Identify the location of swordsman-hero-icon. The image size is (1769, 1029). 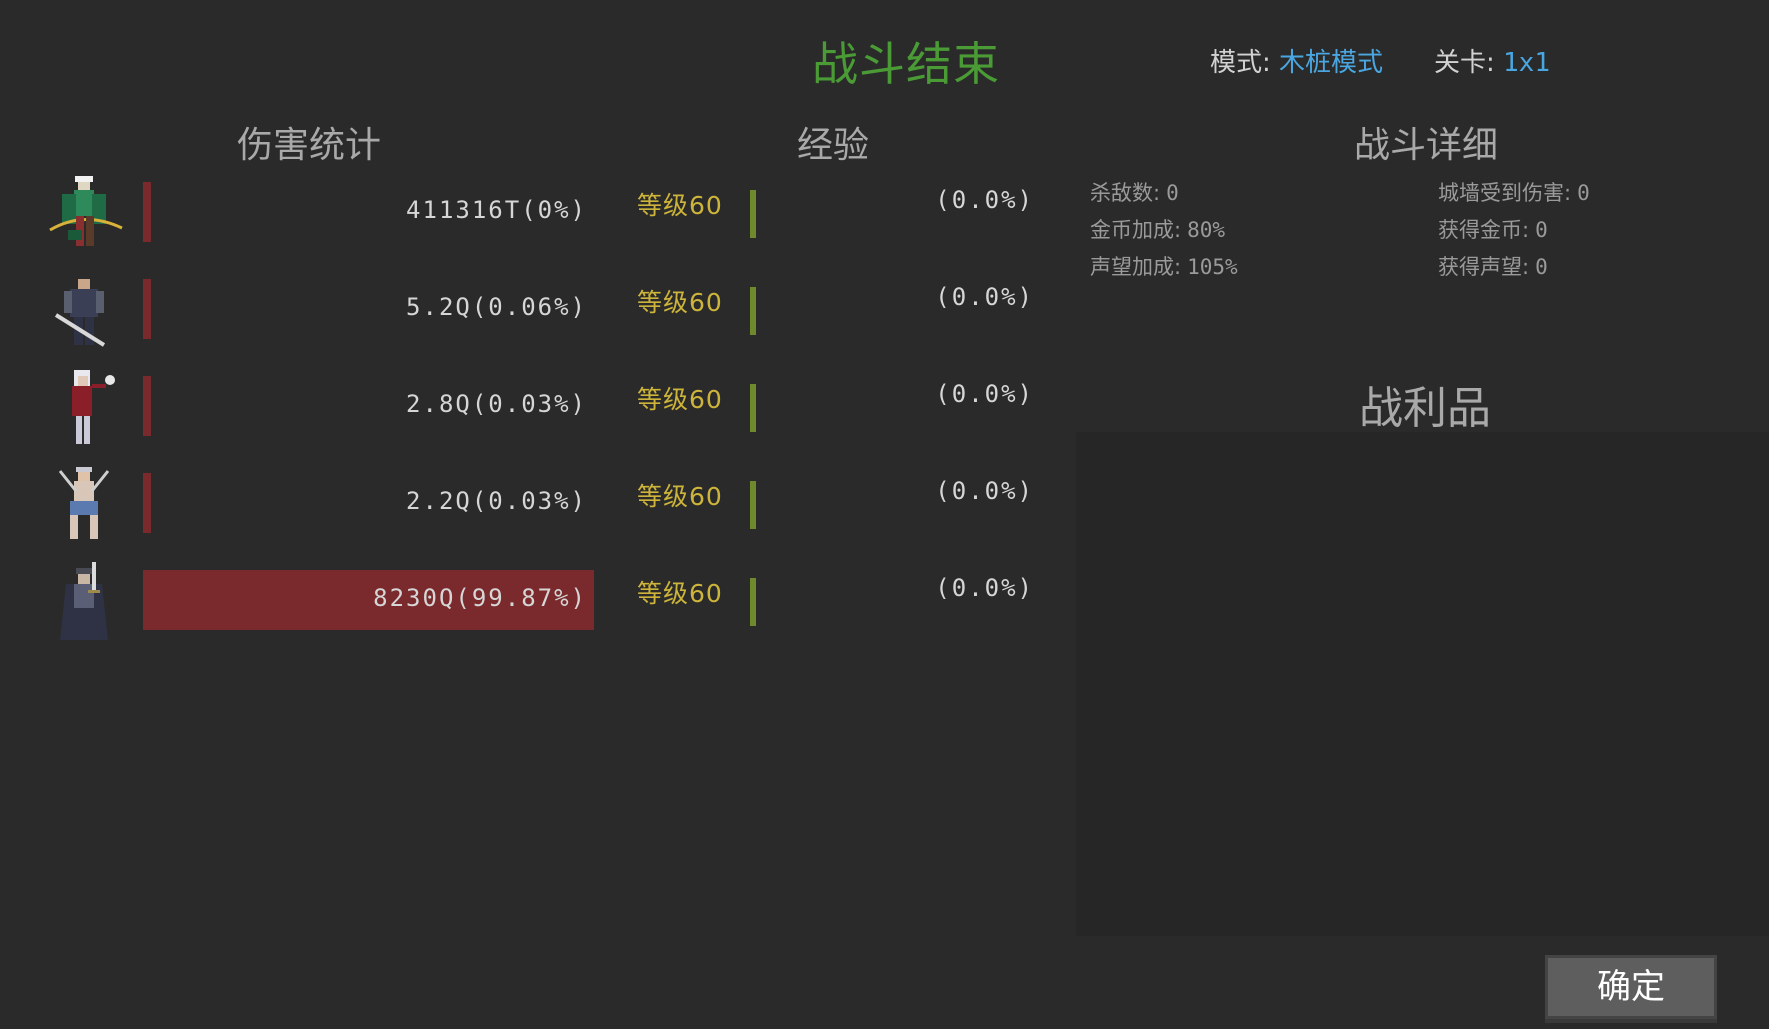
(84, 311).